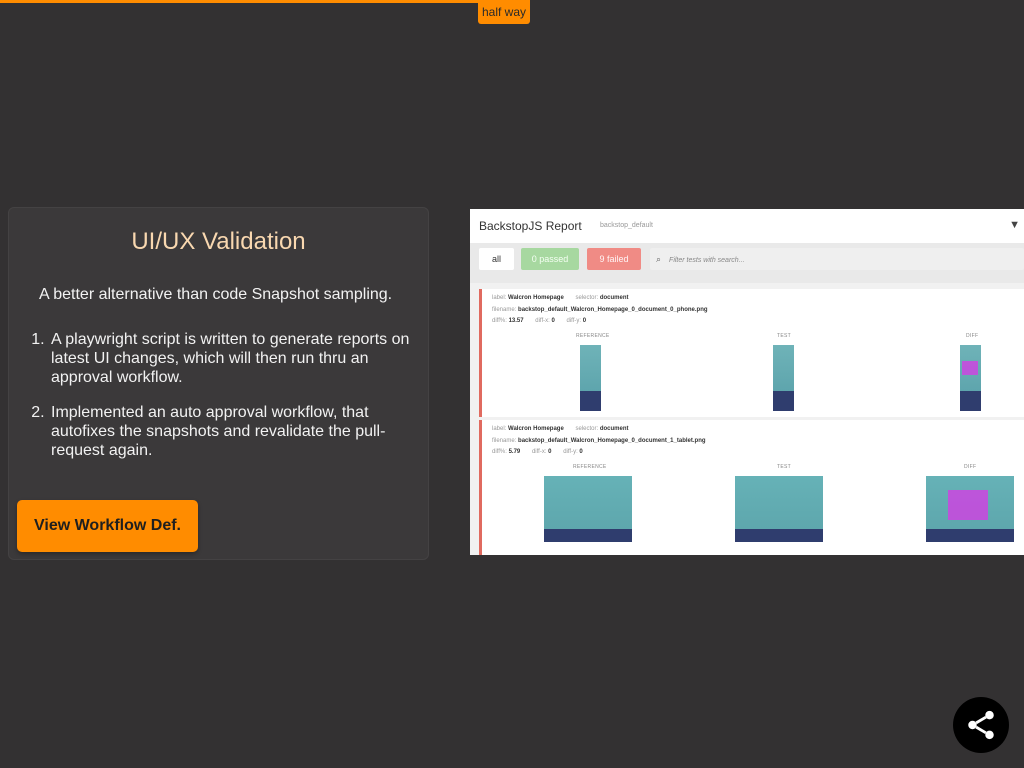 The height and width of the screenshot is (768, 1024). I want to click on share-icon, so click(981, 725).